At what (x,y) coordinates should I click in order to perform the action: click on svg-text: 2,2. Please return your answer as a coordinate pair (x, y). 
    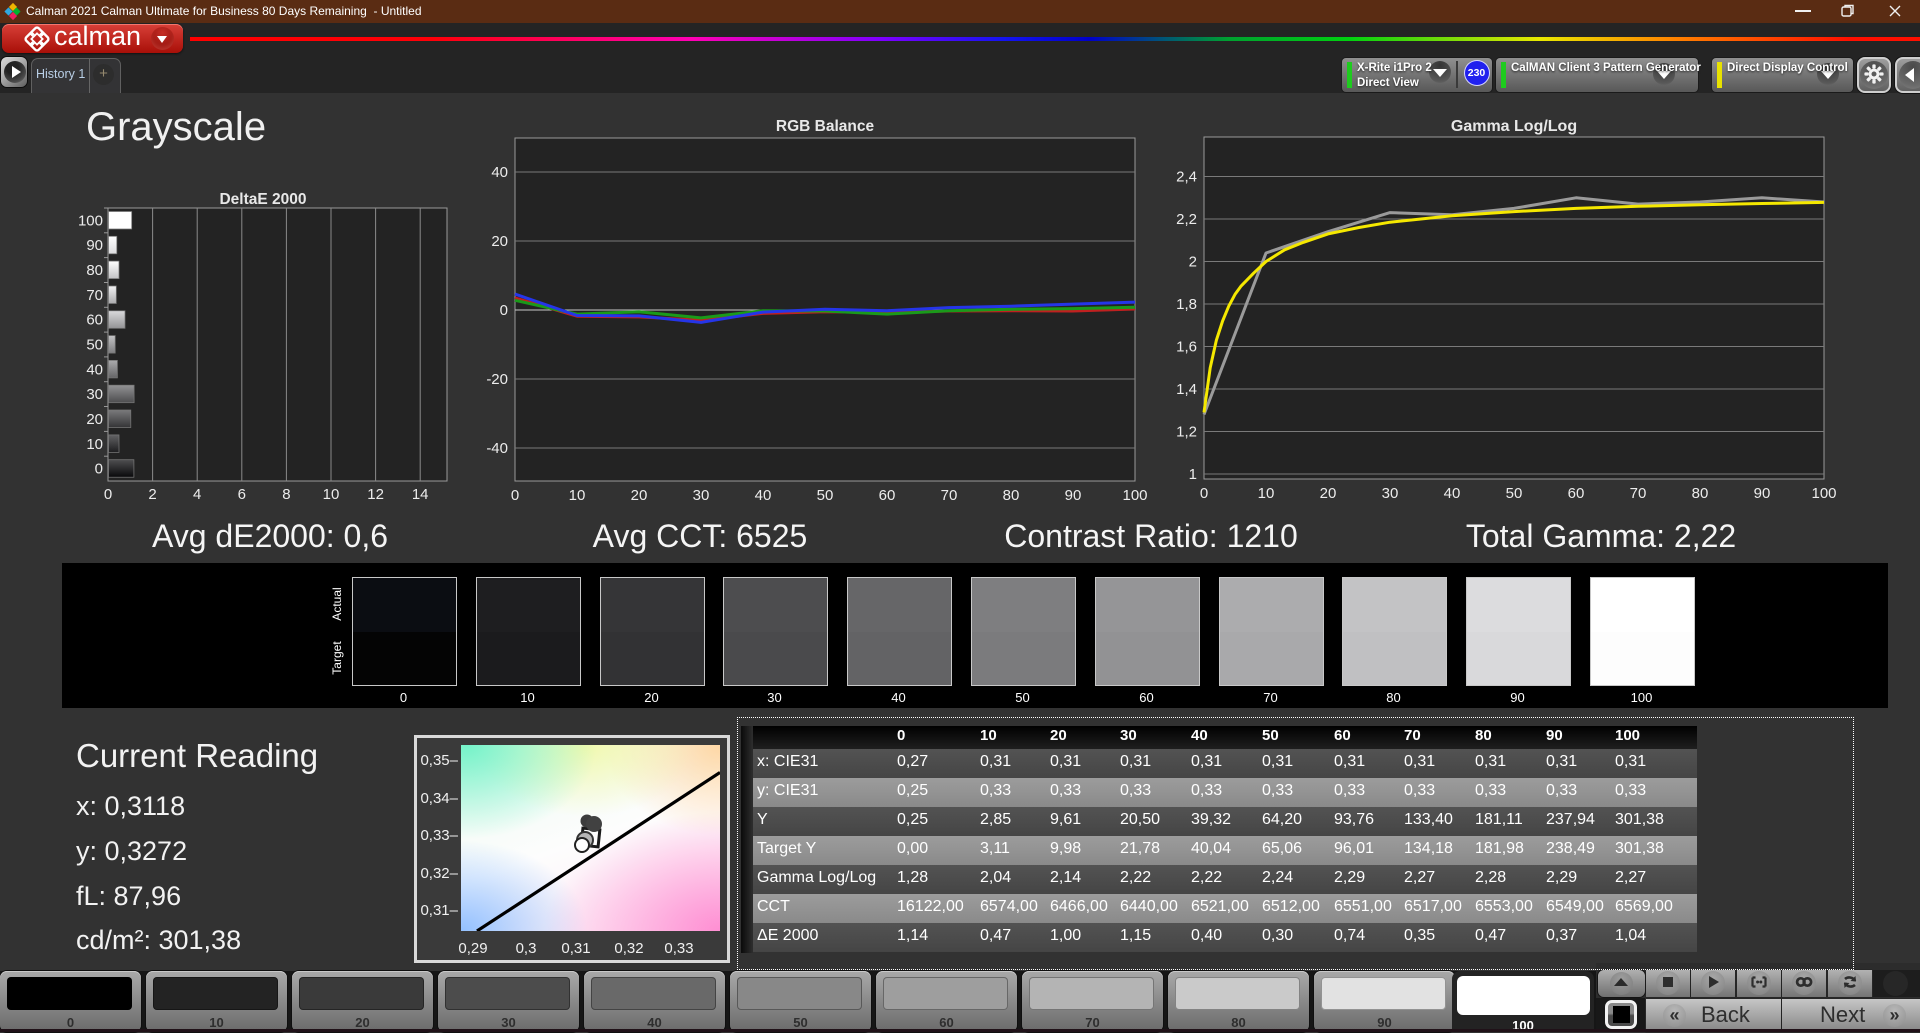
    Looking at the image, I should click on (1186, 219).